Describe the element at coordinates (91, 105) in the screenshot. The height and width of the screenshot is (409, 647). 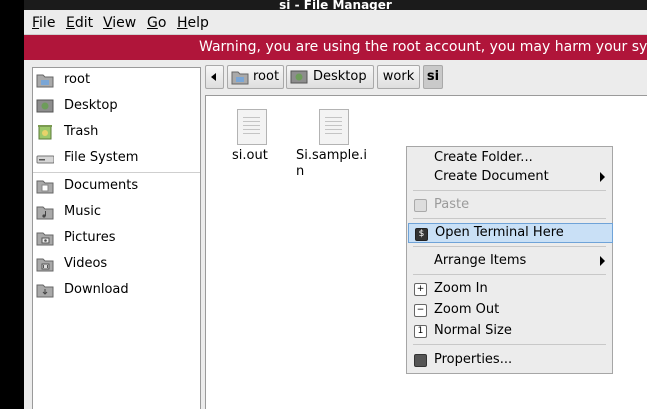
I see `sidebar-item-label: Desktop` at that location.